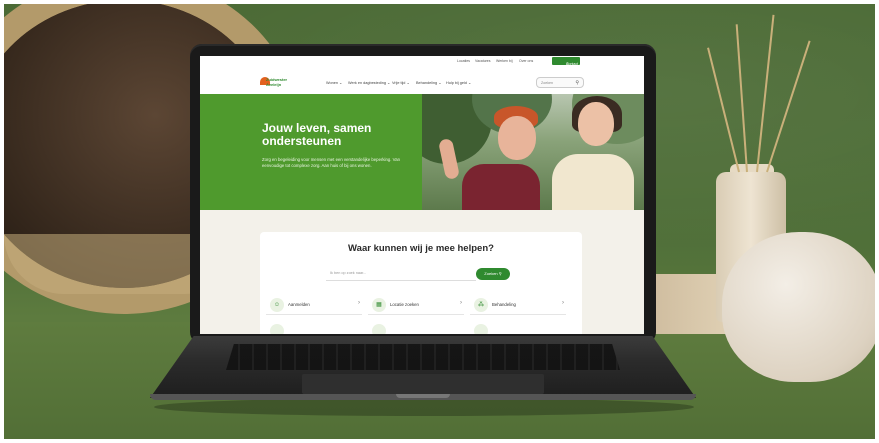  Describe the element at coordinates (560, 82) in the screenshot. I see `search-input: Zoeken ⚲` at that location.